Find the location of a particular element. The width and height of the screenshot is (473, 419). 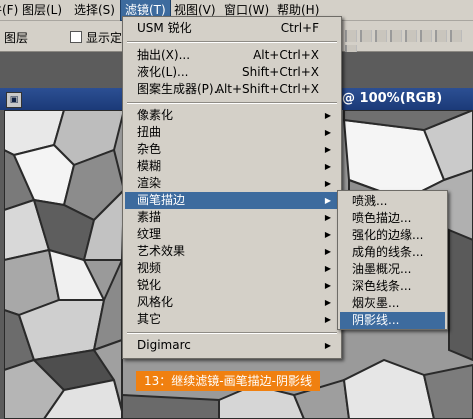

menu-item-label: USM 锐化 is located at coordinates (164, 28).